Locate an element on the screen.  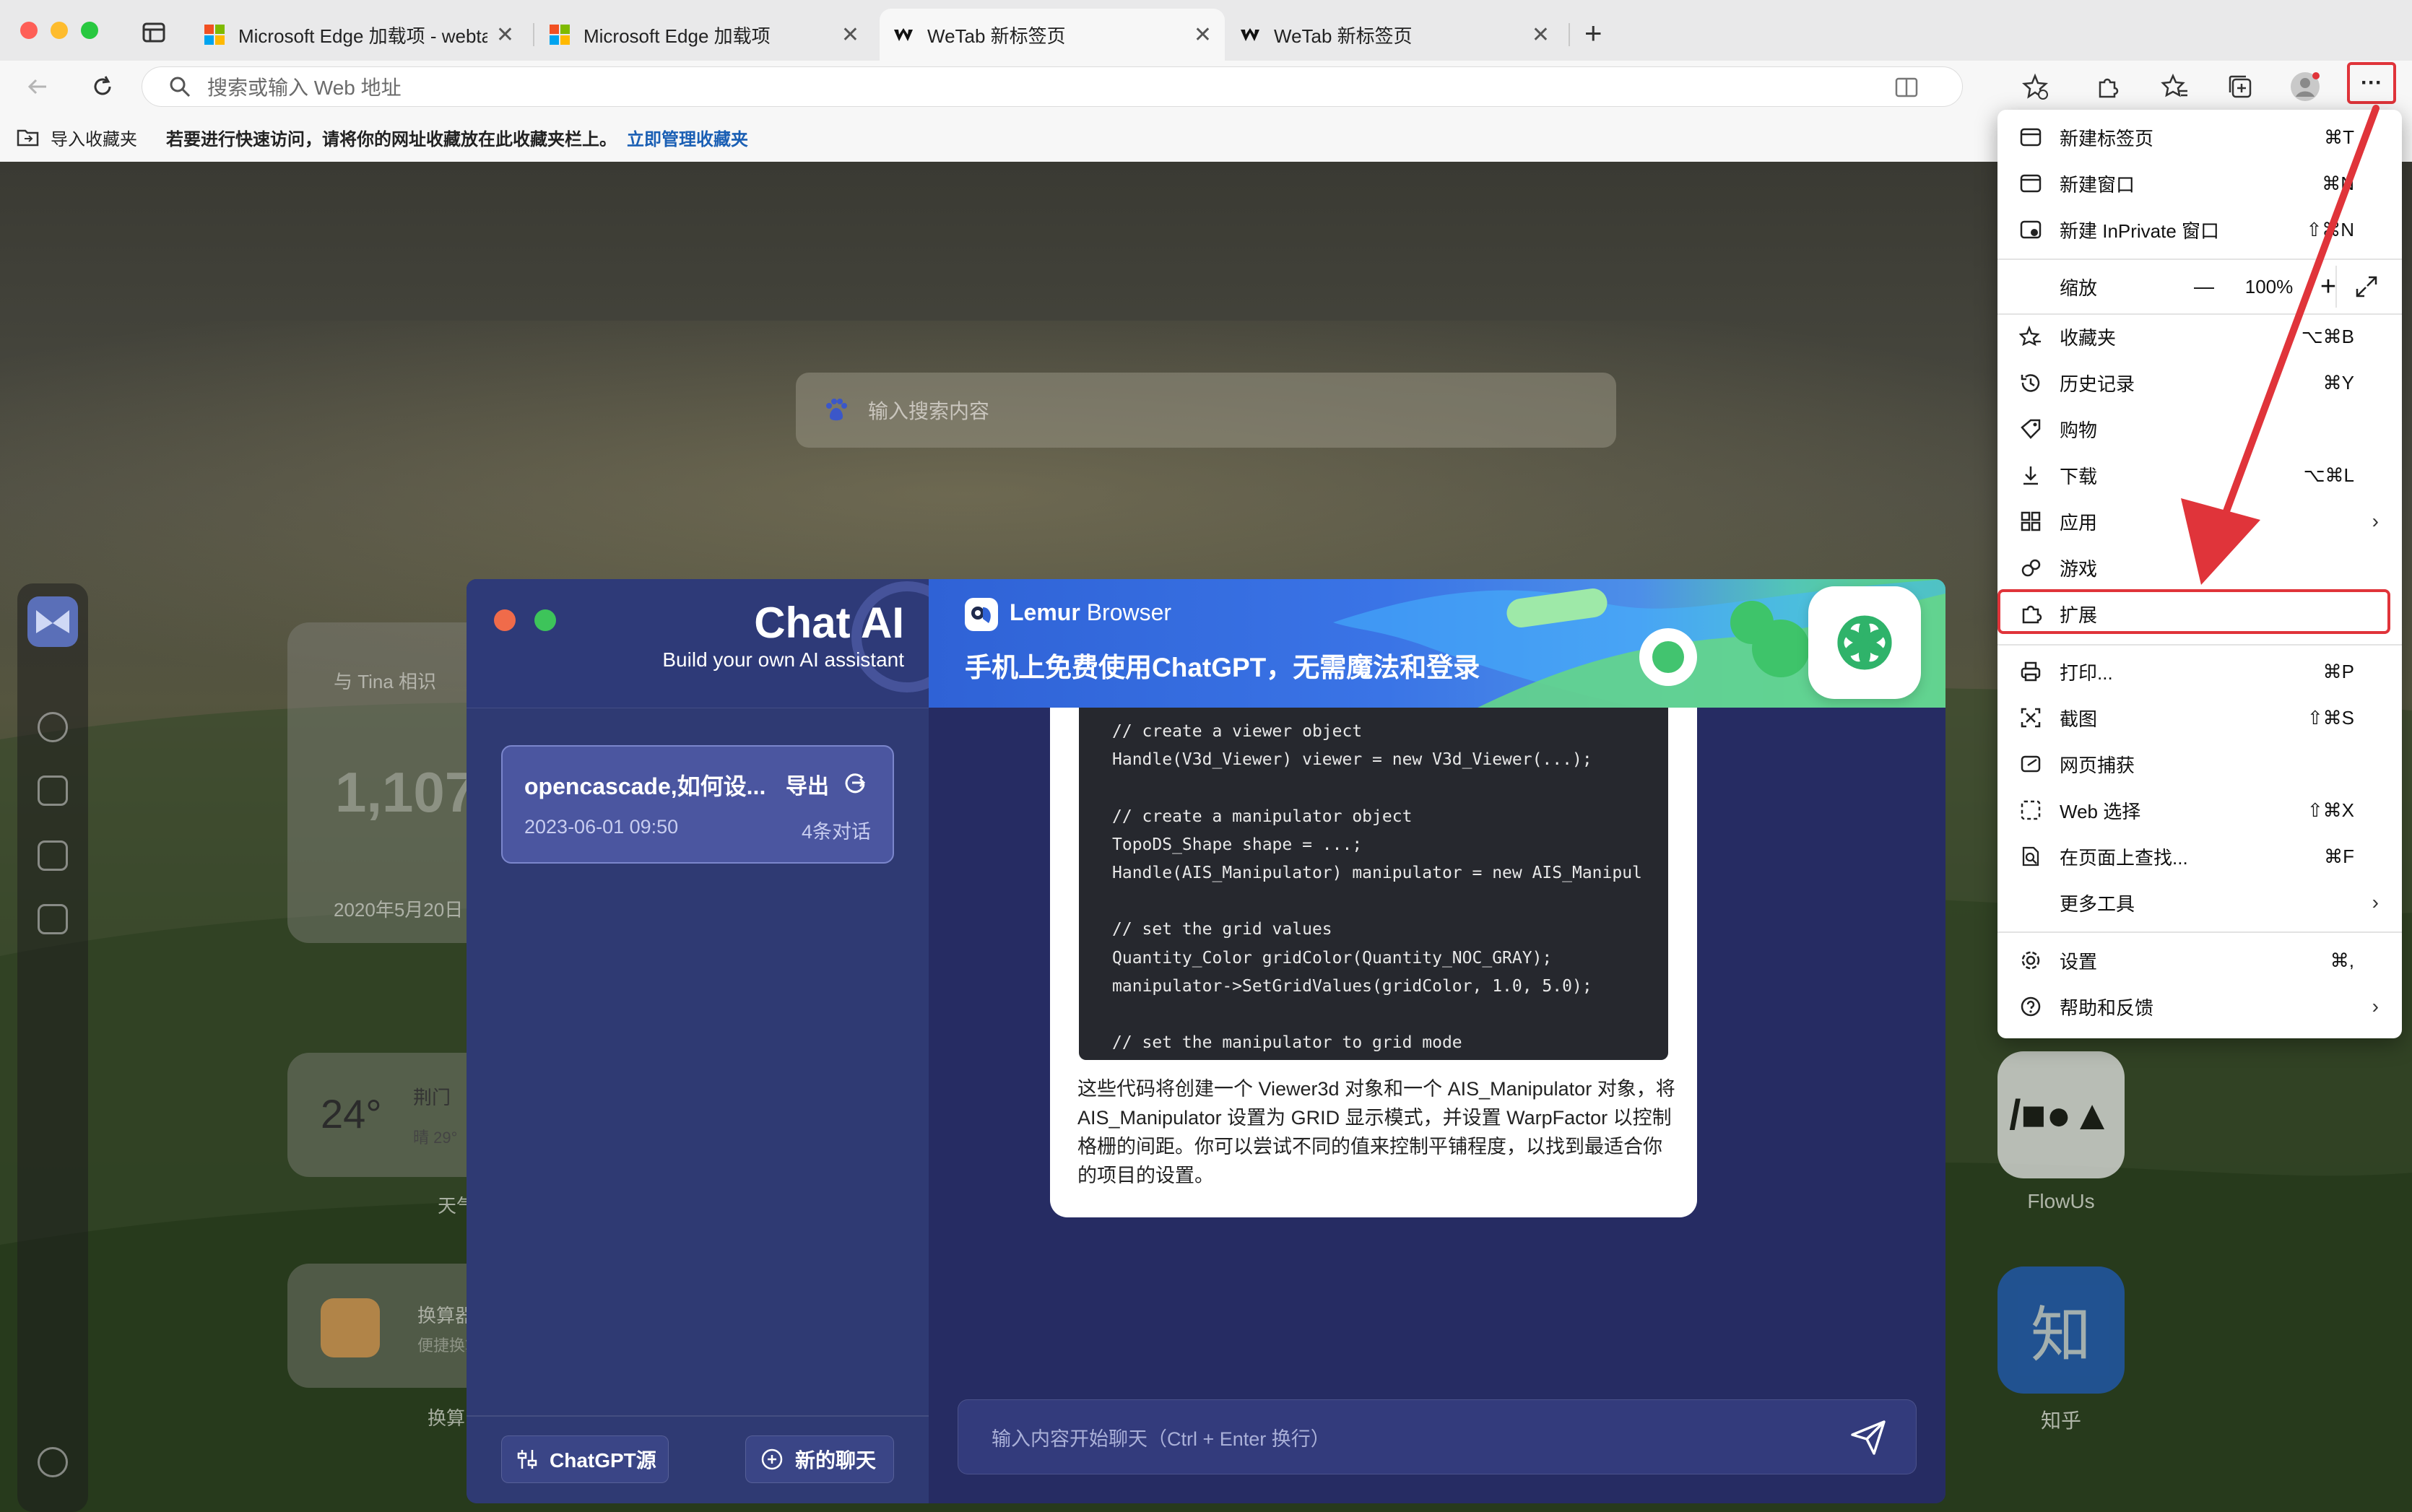
chat-minimize-button is located at coordinates (545, 620).